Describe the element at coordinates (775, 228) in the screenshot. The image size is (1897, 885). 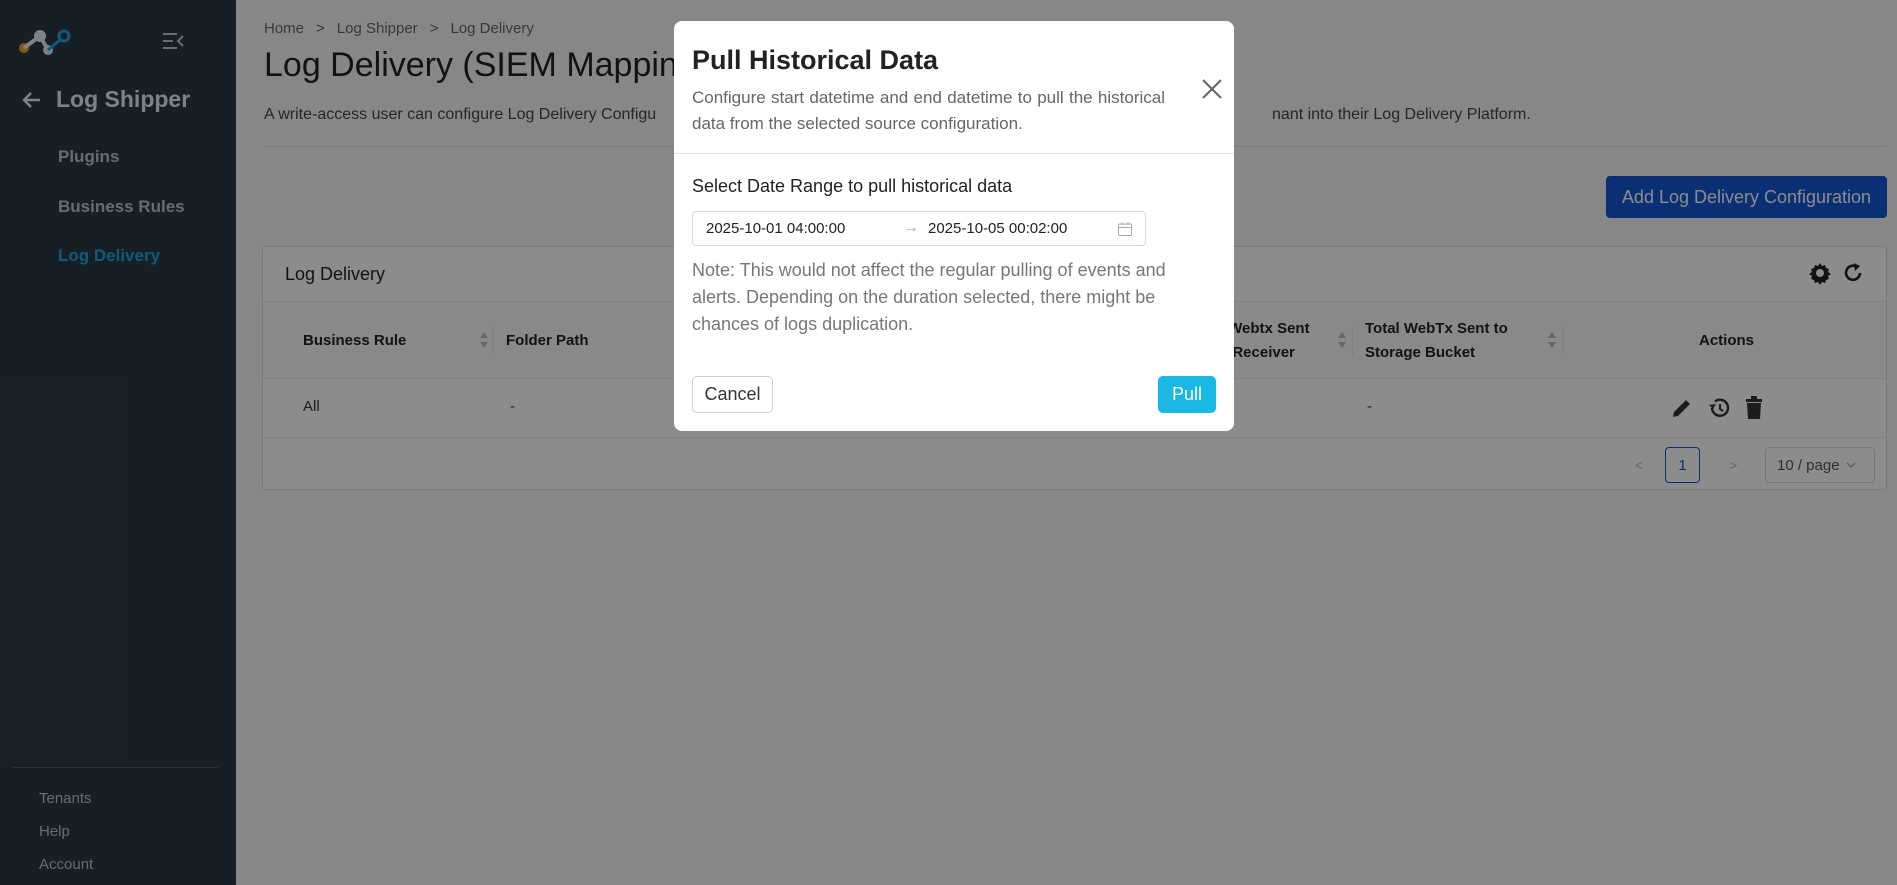
I see `start-datetime-input: 2025-10-01 04:00:00` at that location.